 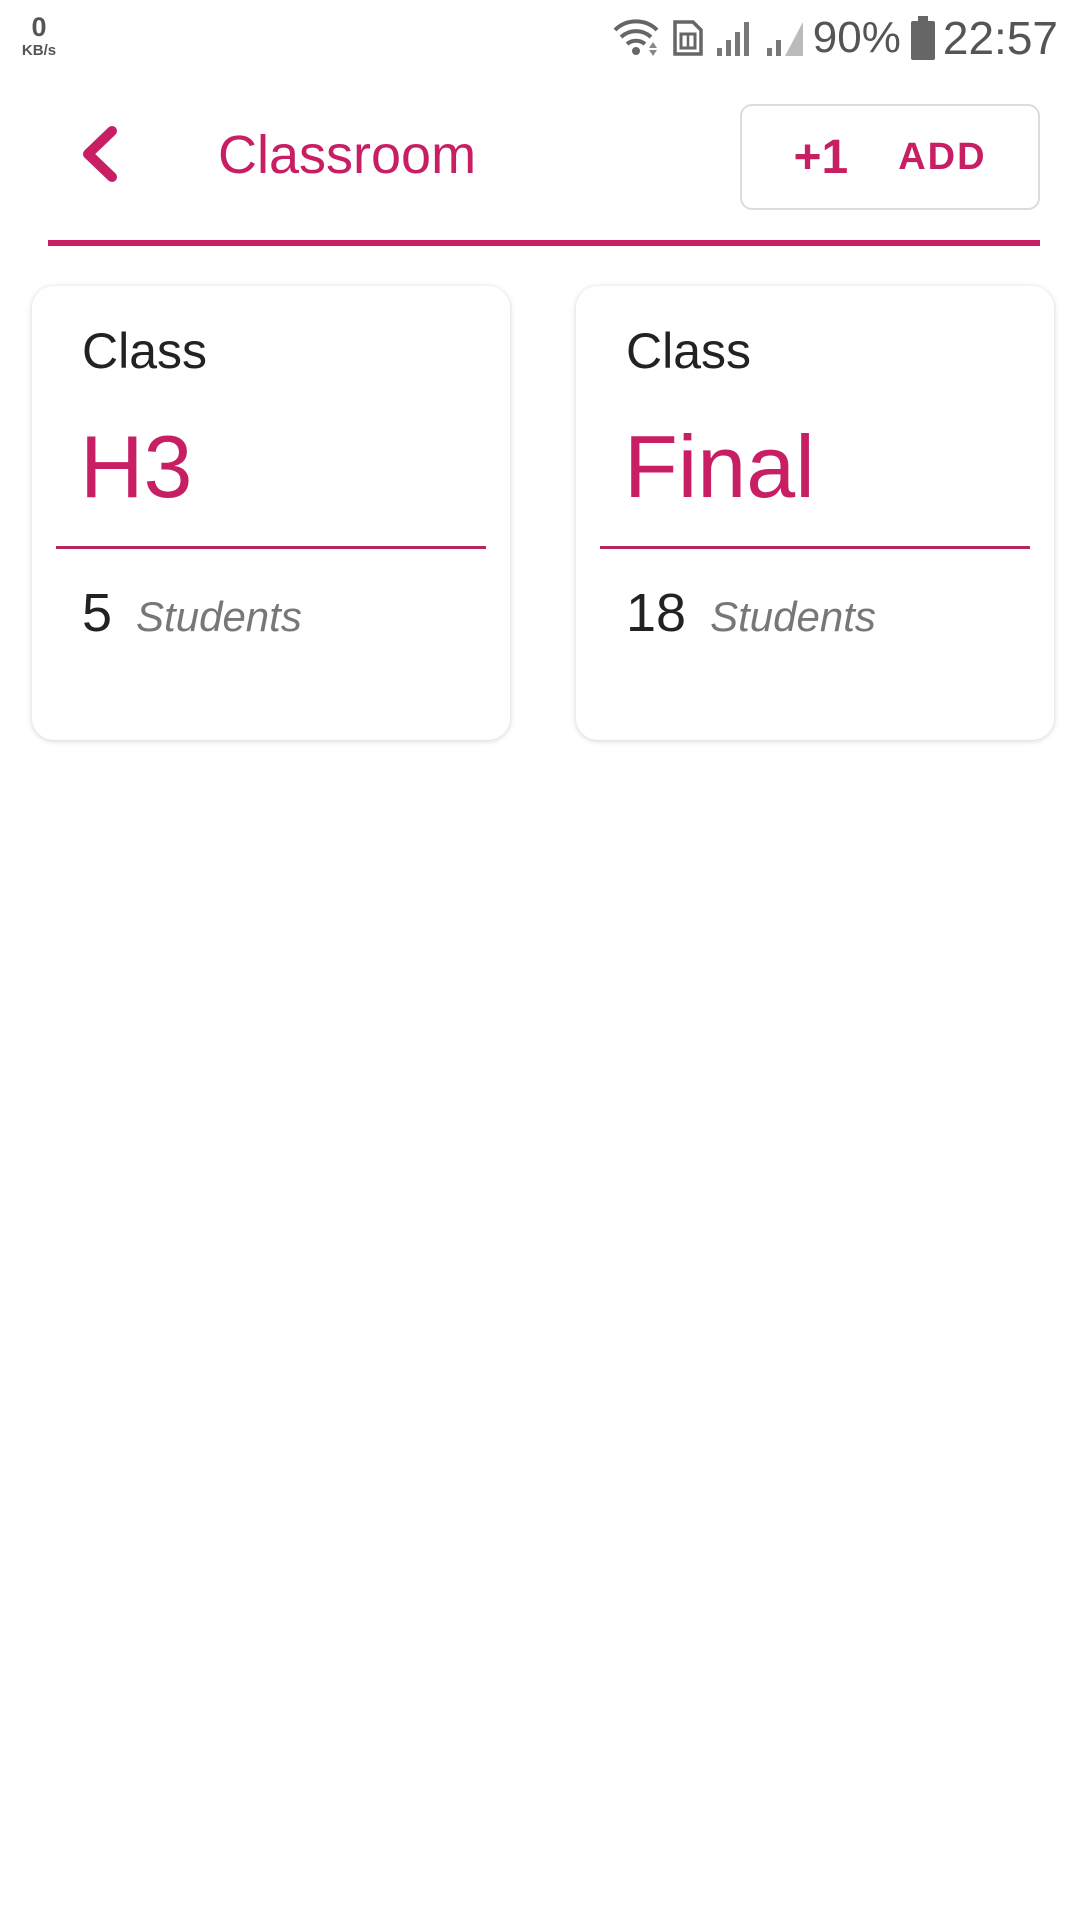 I want to click on class-card-student-count: 18 Students, so click(x=751, y=613).